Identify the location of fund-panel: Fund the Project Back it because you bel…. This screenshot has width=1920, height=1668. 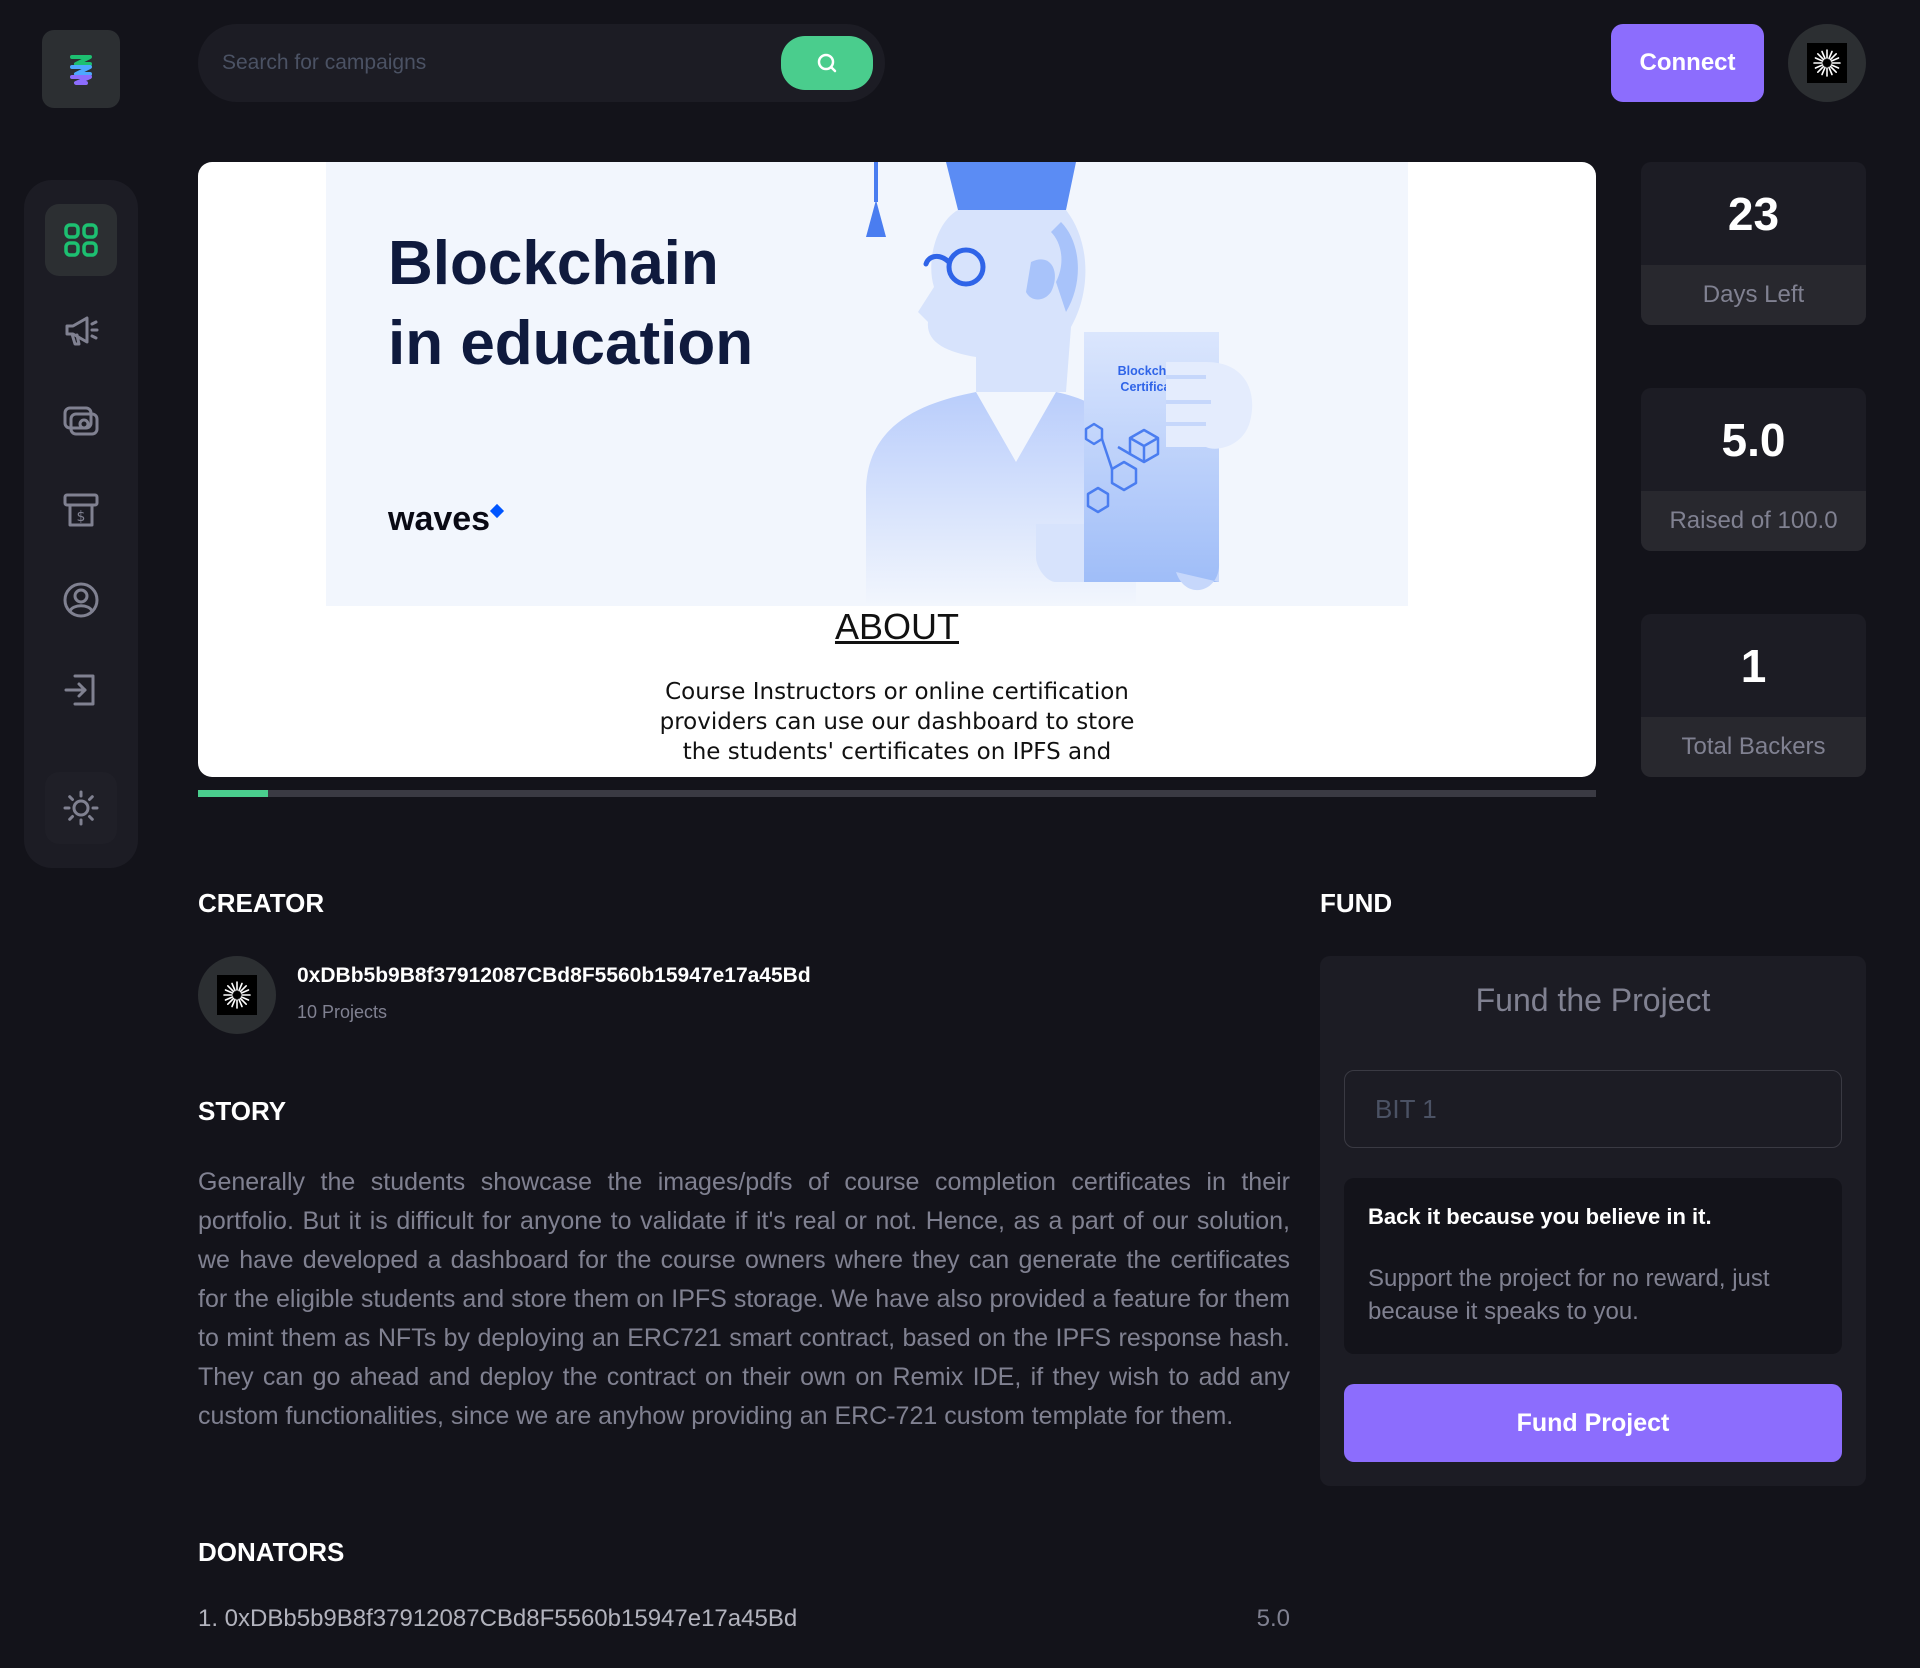
(1593, 1221).